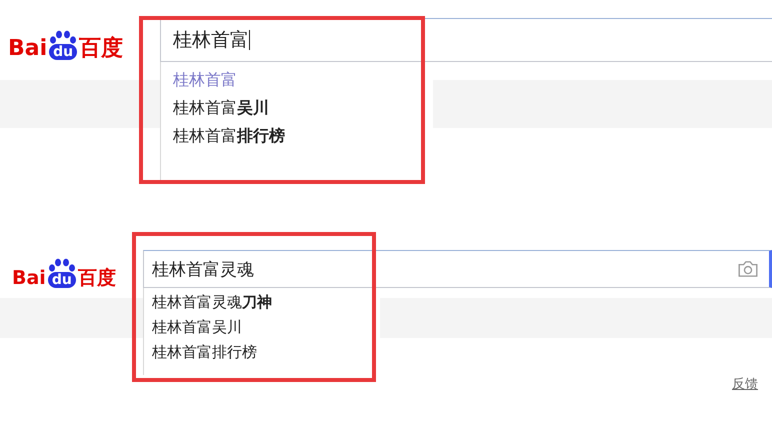  Describe the element at coordinates (745, 384) in the screenshot. I see `feedback-link: 反馈` at that location.